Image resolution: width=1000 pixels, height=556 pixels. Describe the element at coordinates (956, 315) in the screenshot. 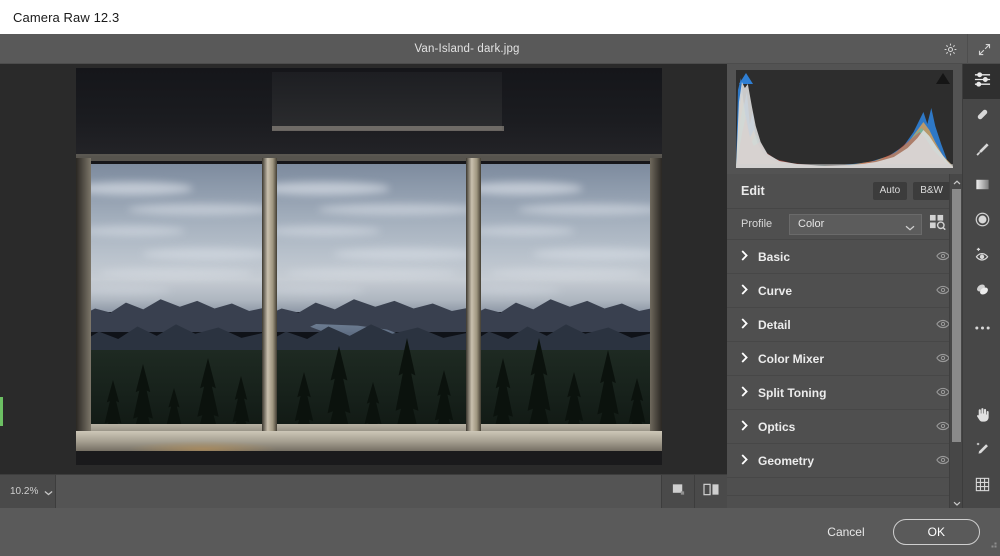

I see `scrollbar-thumb` at that location.